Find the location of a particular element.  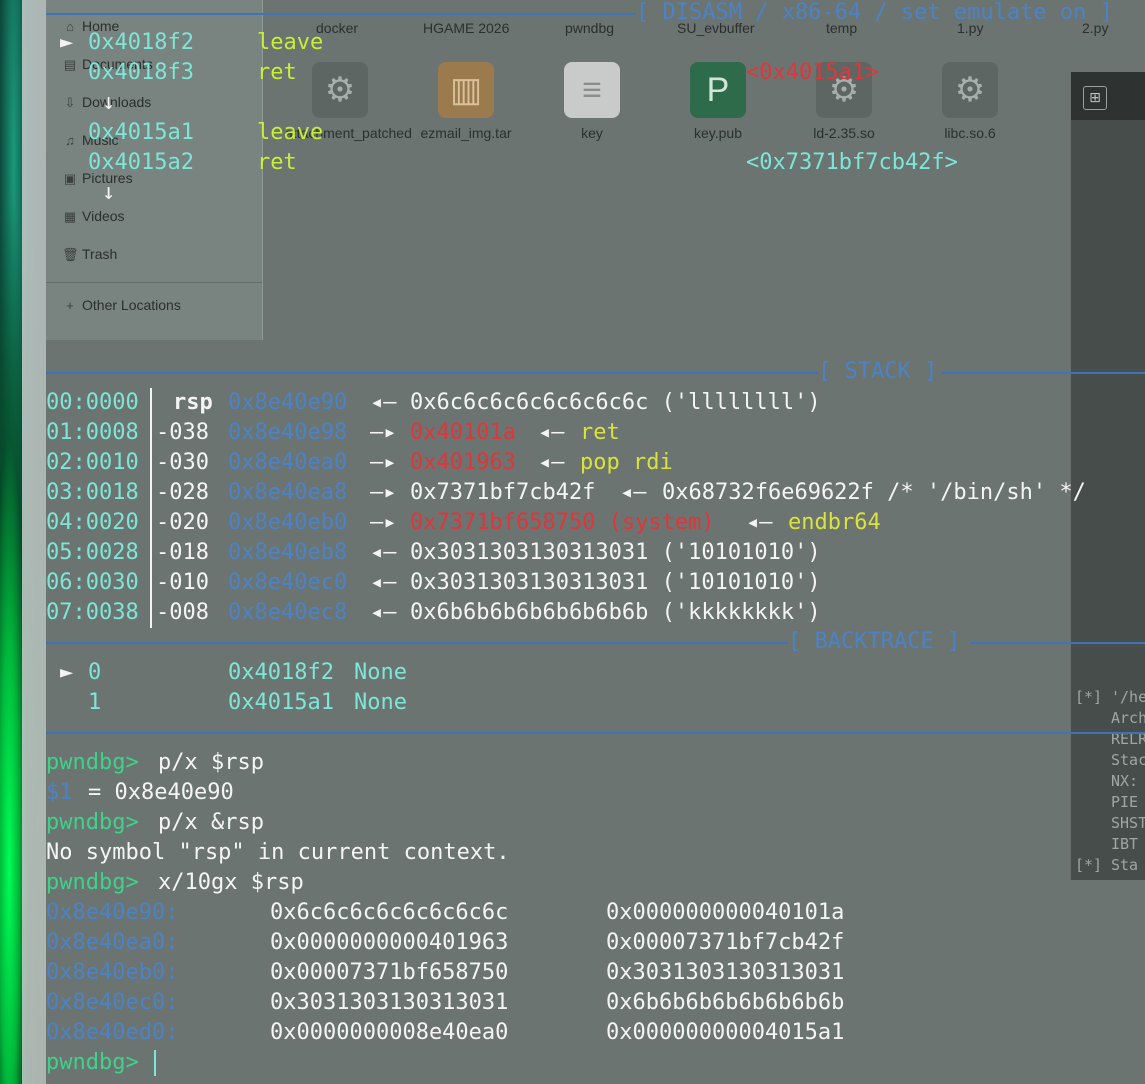

file-label: key is located at coordinates (592, 133).